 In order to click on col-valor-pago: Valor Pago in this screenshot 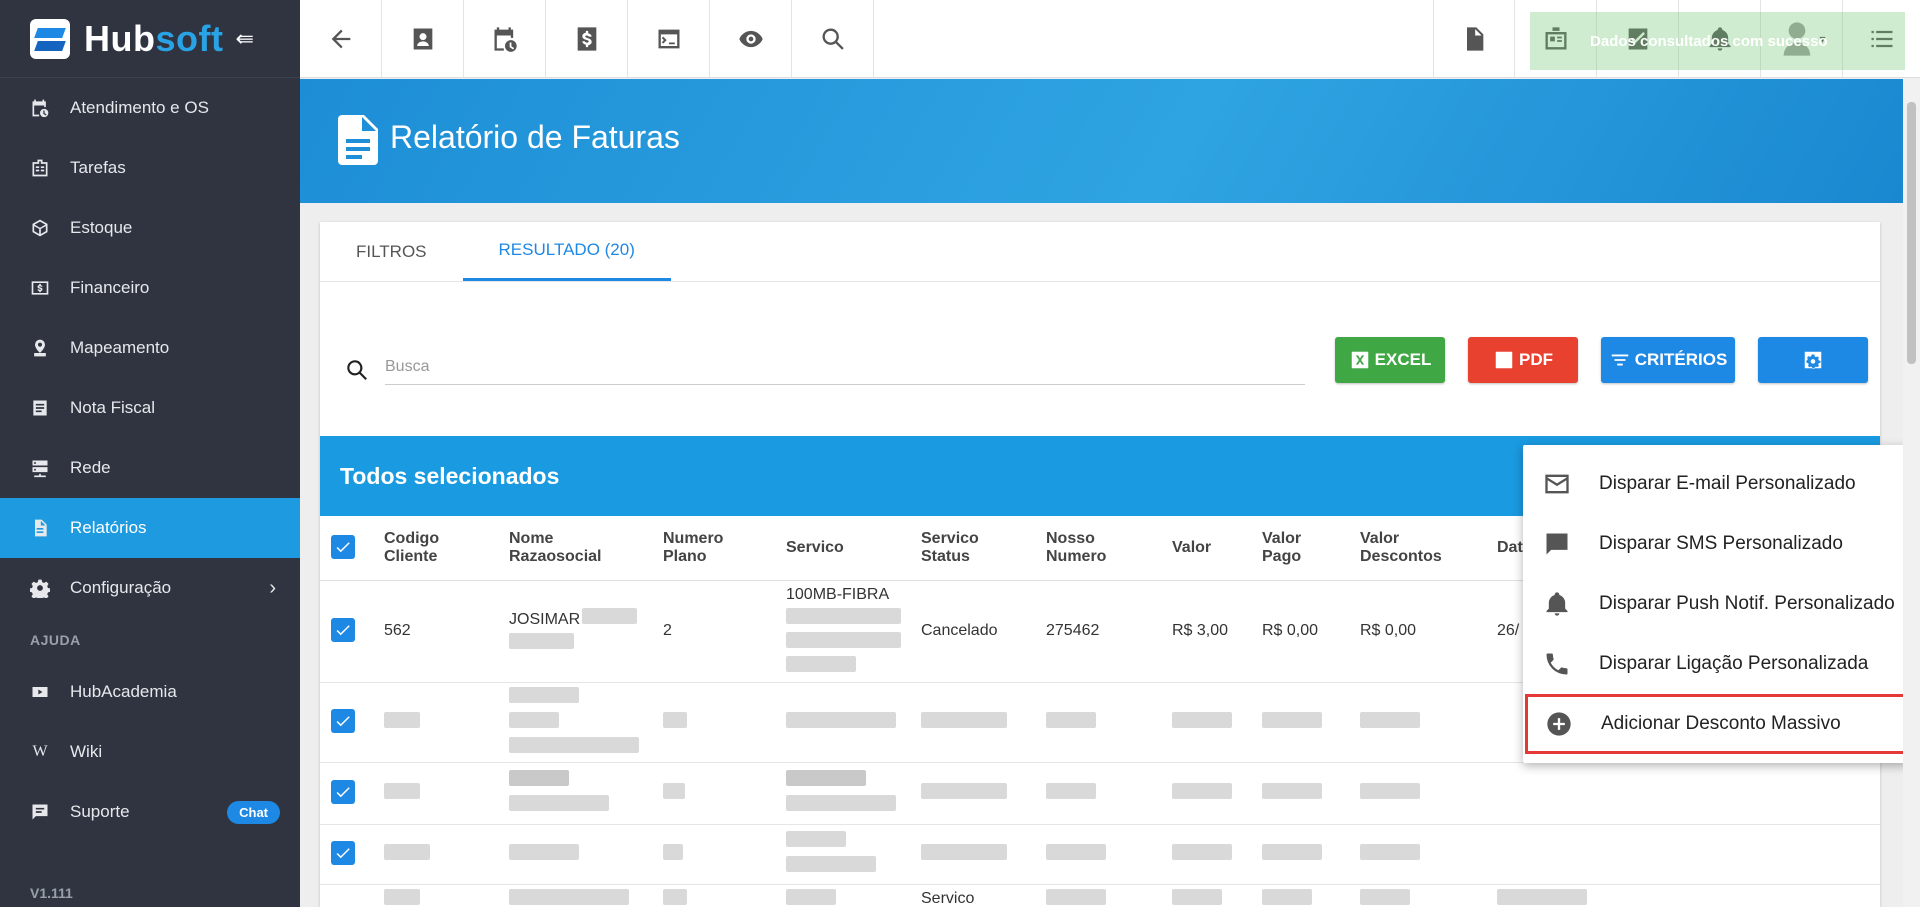, I will do `click(1303, 548)`.